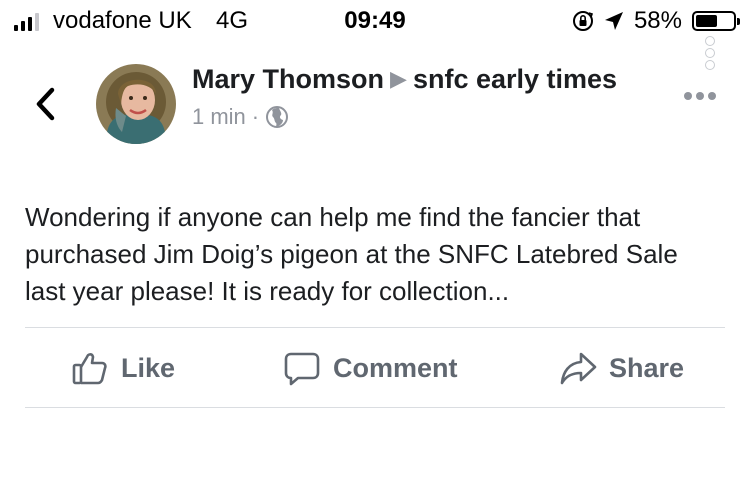 The image size is (750, 486). I want to click on divider-bottom, so click(375, 407).